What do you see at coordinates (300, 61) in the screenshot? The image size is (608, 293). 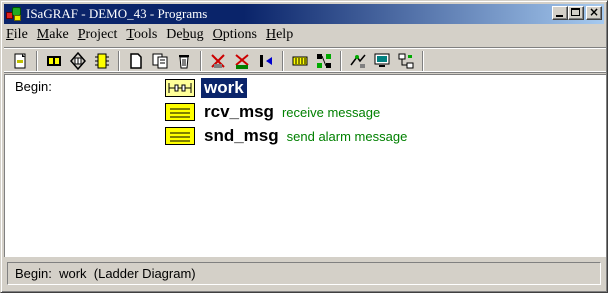 I see `memory-icon` at bounding box center [300, 61].